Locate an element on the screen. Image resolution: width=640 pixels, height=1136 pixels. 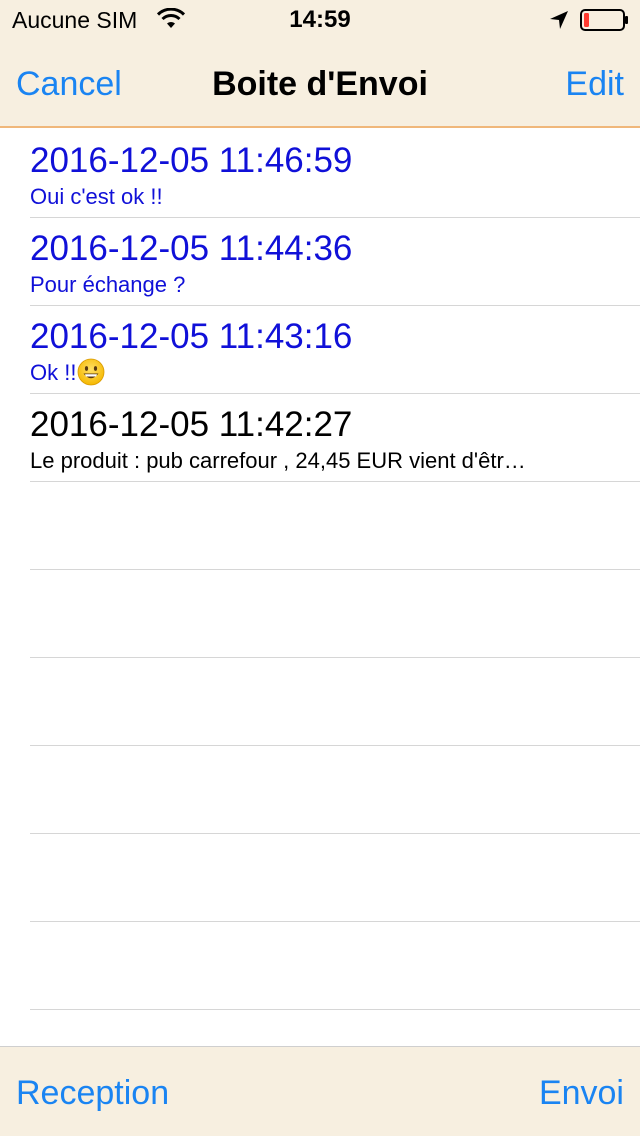
message-date: 2016-12-05 11:44:36 is located at coordinates (191, 248).